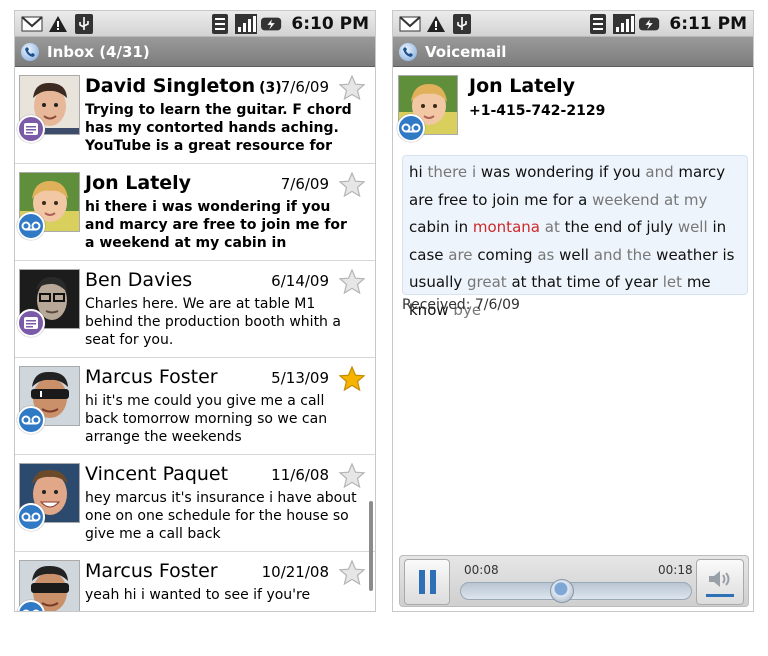  I want to click on transcript-word: time, so click(583, 282).